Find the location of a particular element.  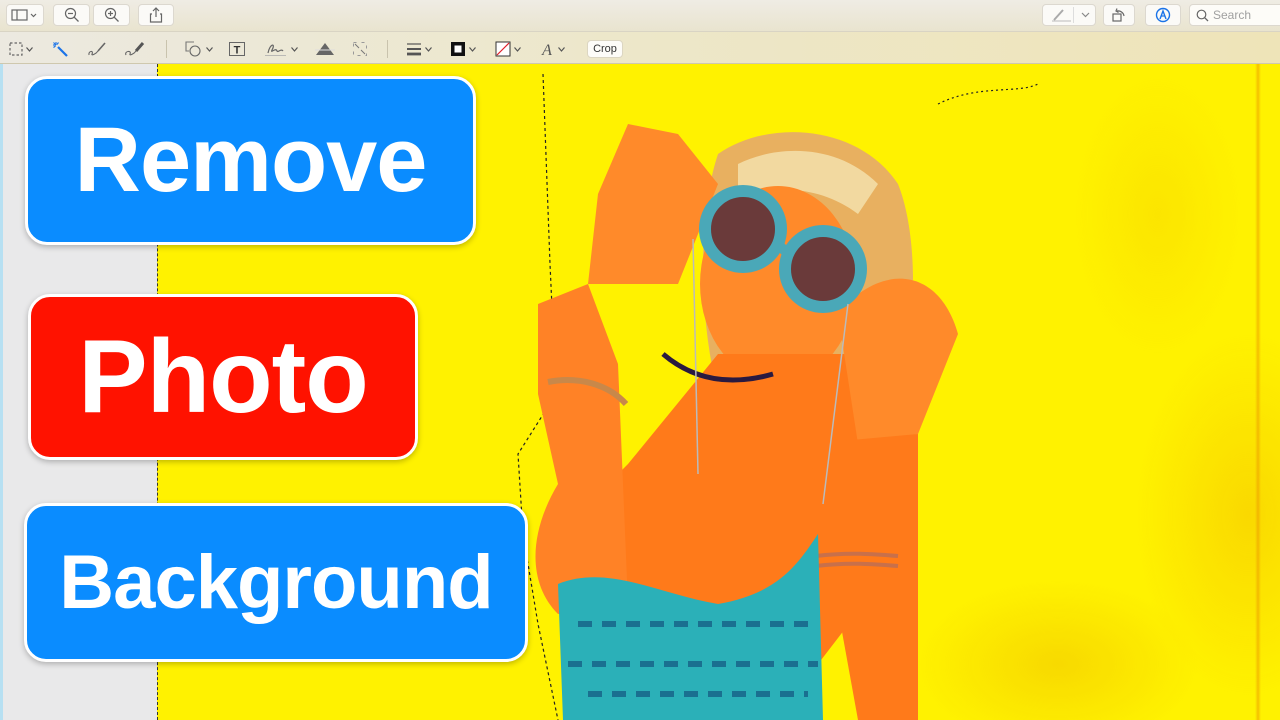

signature-icon is located at coordinates (275, 50).